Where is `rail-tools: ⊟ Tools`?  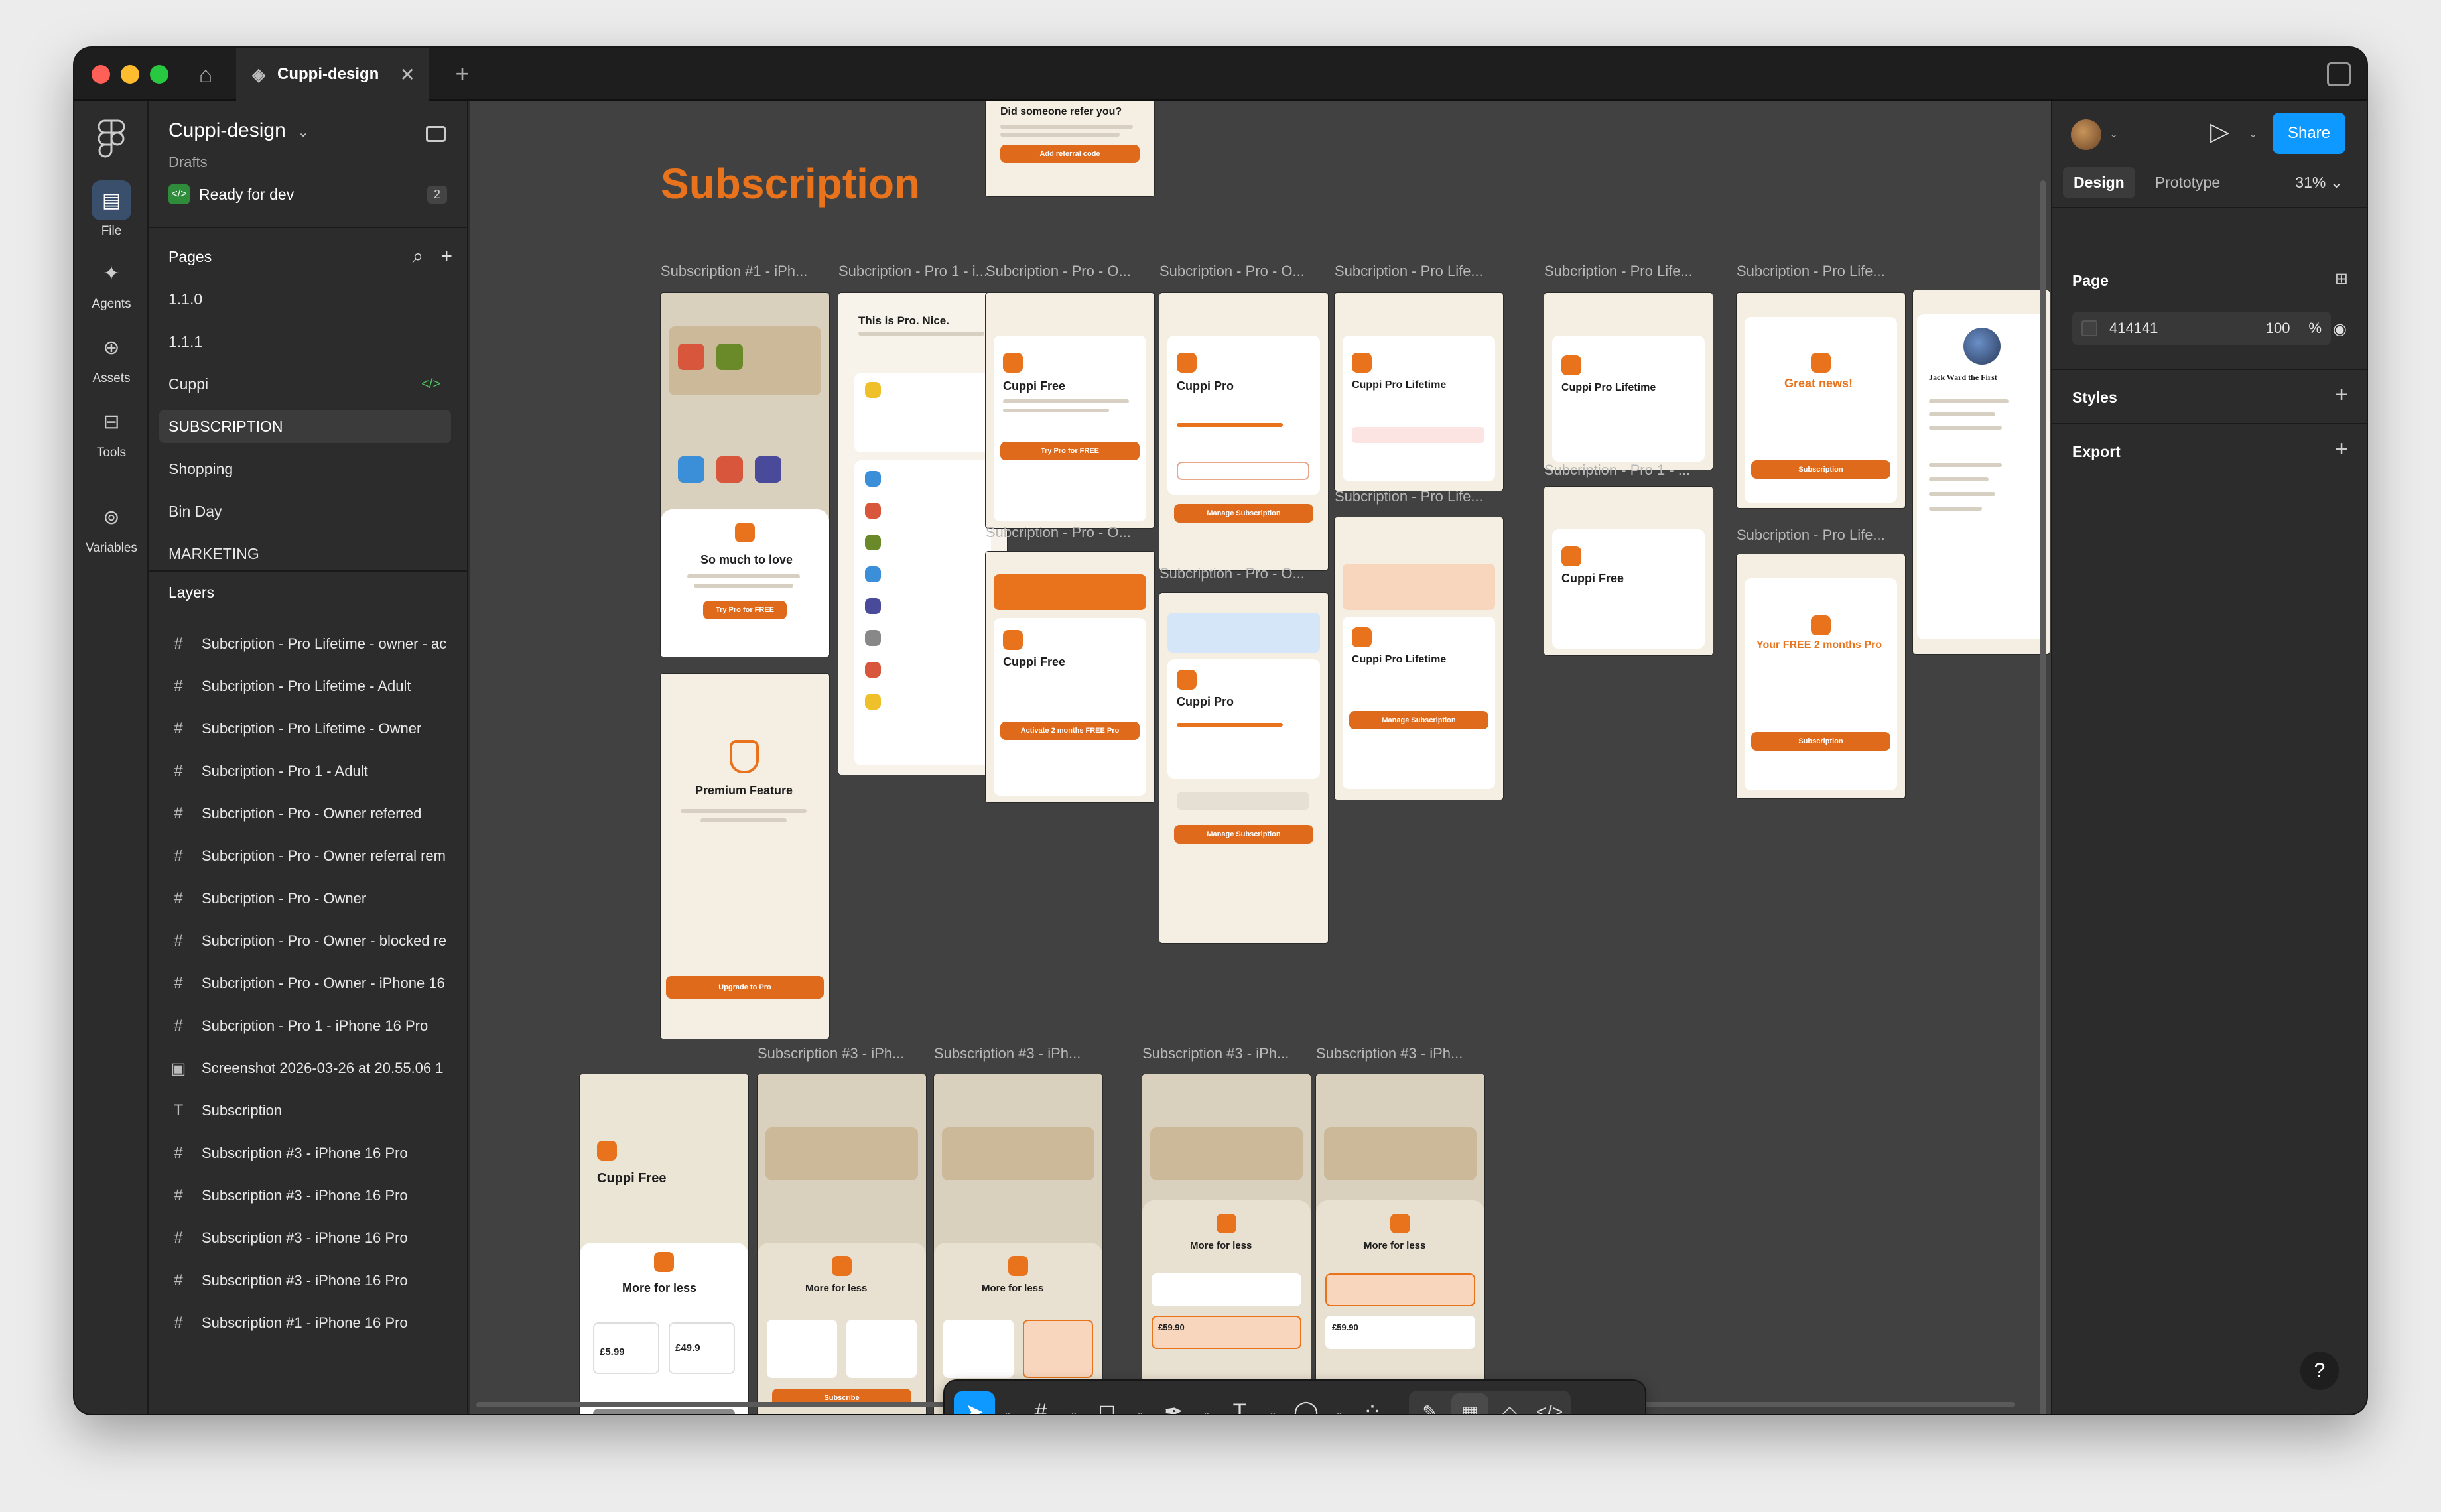 rail-tools: ⊟ Tools is located at coordinates (112, 431).